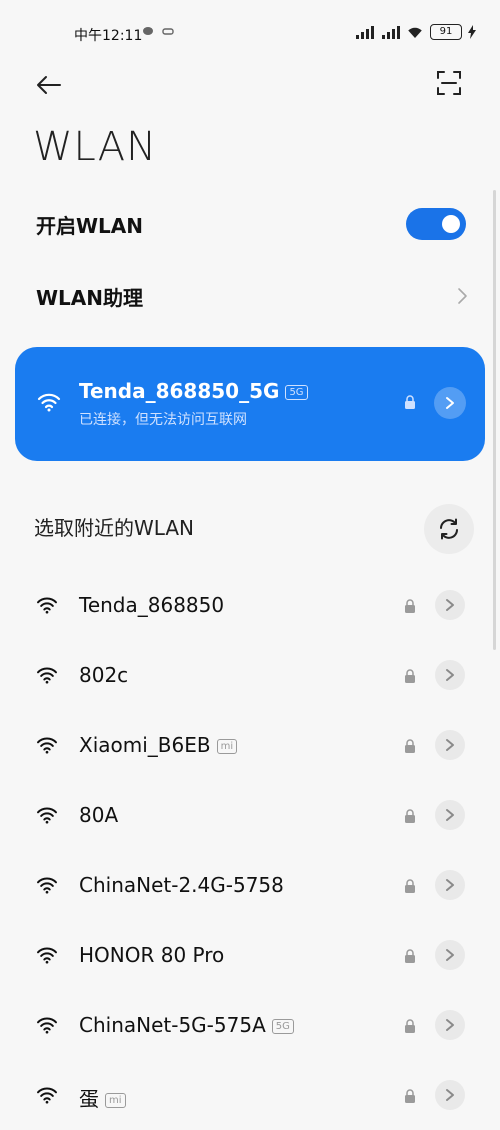 The height and width of the screenshot is (1130, 500). What do you see at coordinates (250, 1095) in the screenshot?
I see `network-list-item: 蛋 mi` at bounding box center [250, 1095].